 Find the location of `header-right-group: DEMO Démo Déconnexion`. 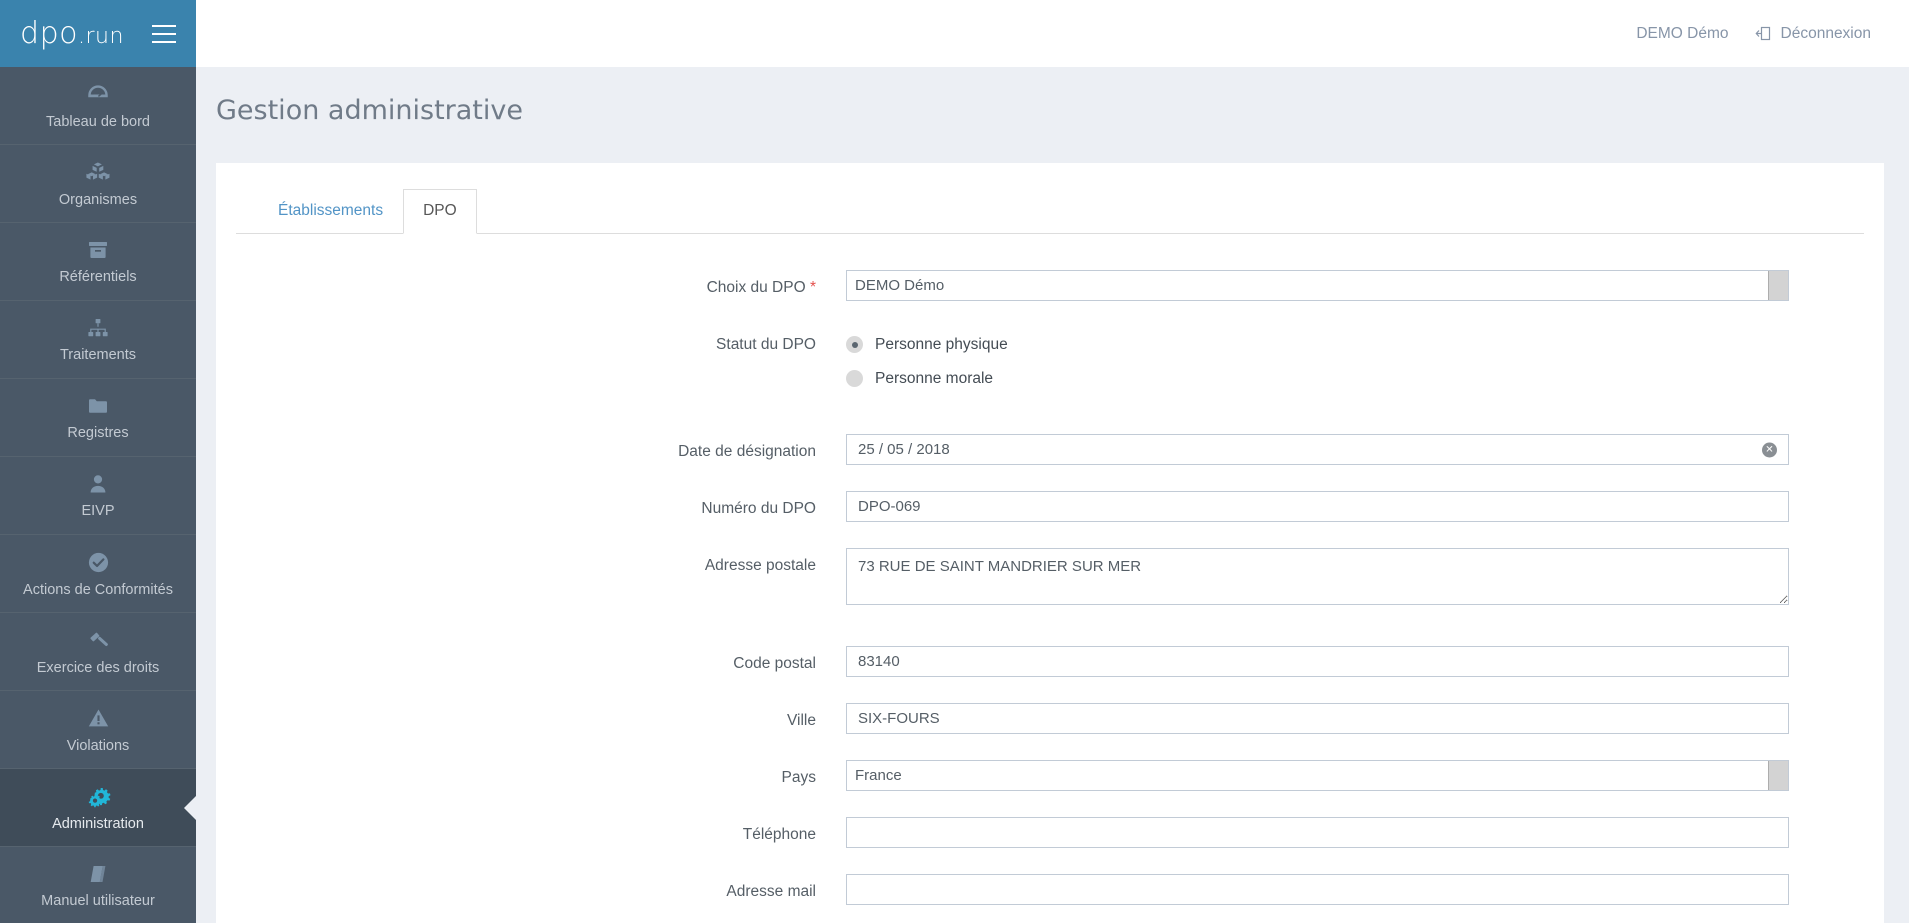

header-right-group: DEMO Démo Déconnexion is located at coordinates (1772, 33).